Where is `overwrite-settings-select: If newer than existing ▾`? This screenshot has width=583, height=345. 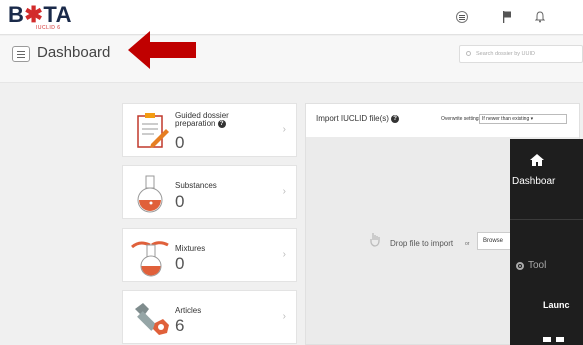 overwrite-settings-select: If newer than existing ▾ is located at coordinates (523, 119).